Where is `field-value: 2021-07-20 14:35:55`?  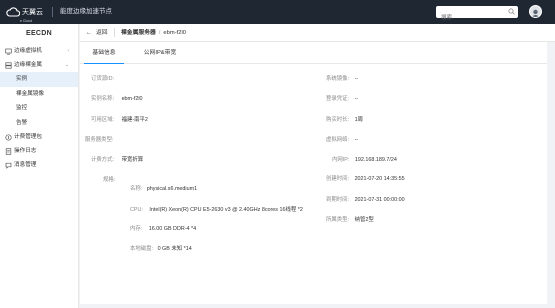
field-value: 2021-07-20 14:35:55 is located at coordinates (379, 179).